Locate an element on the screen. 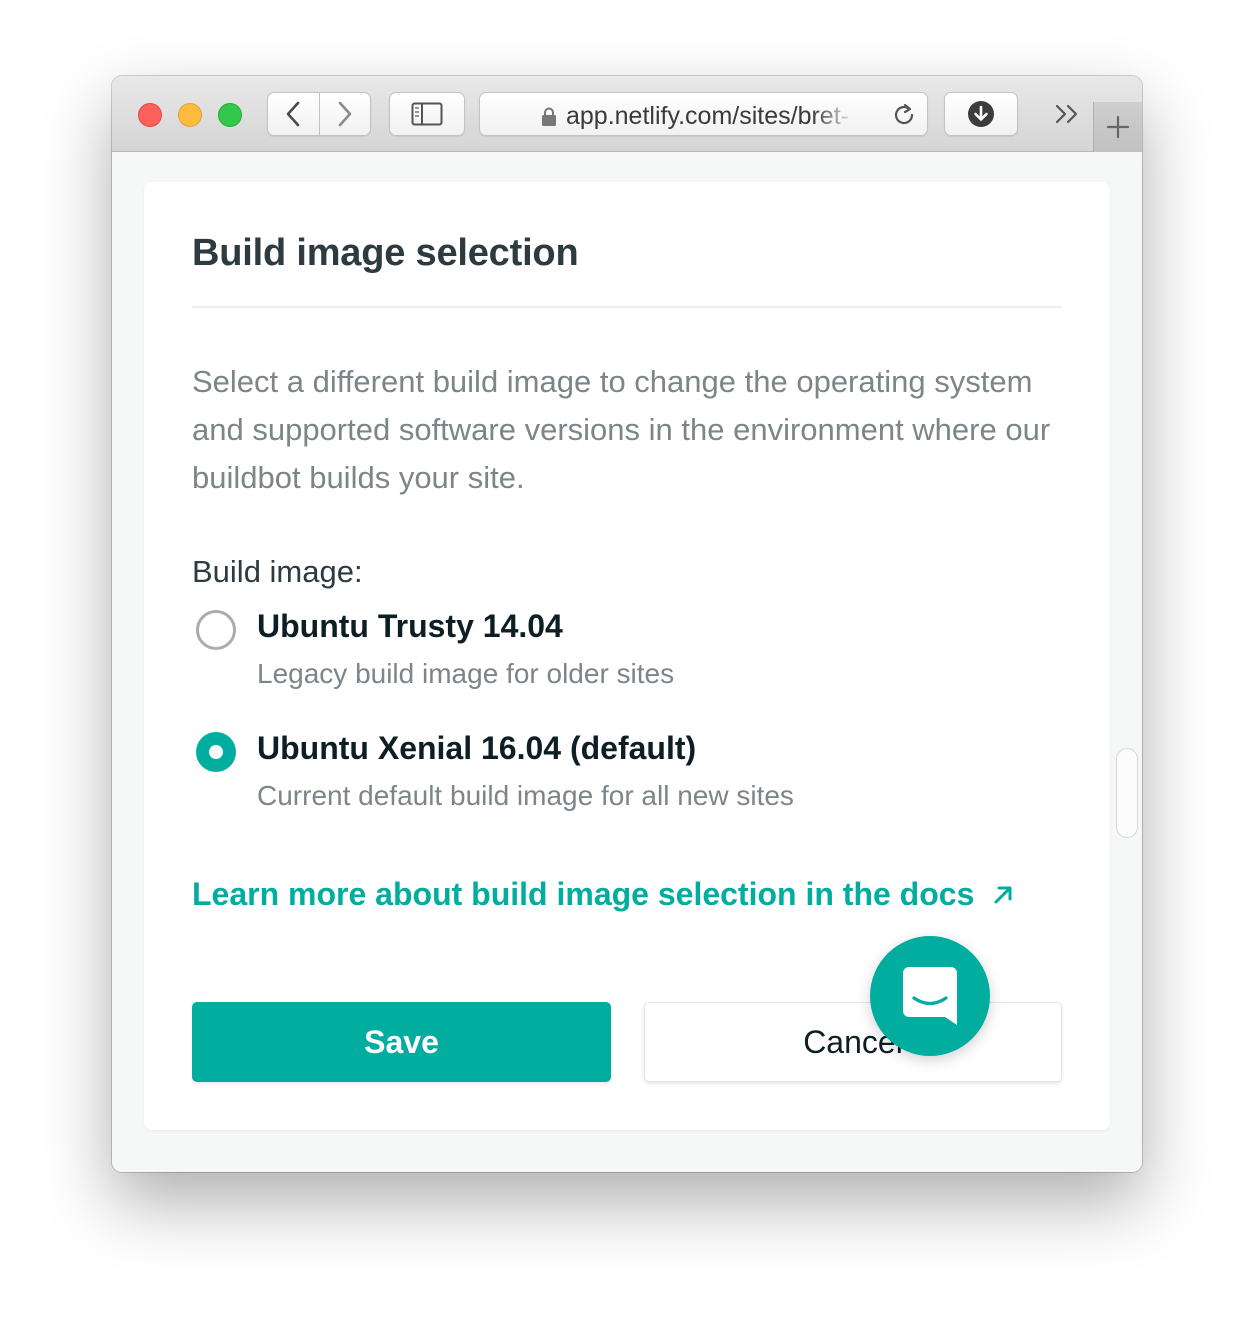 This screenshot has height=1320, width=1254. plus-icon is located at coordinates (1118, 127).